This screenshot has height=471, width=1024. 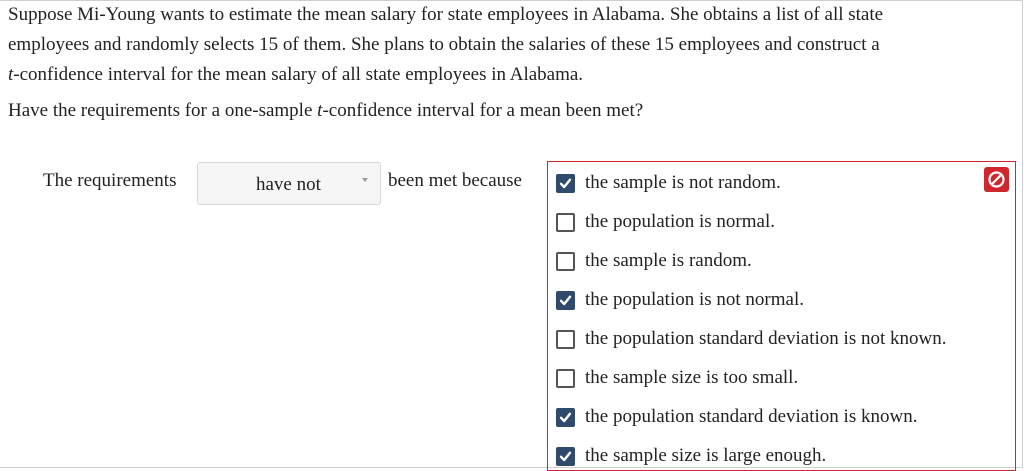 I want to click on reason-option: the population is normal., so click(x=665, y=222).